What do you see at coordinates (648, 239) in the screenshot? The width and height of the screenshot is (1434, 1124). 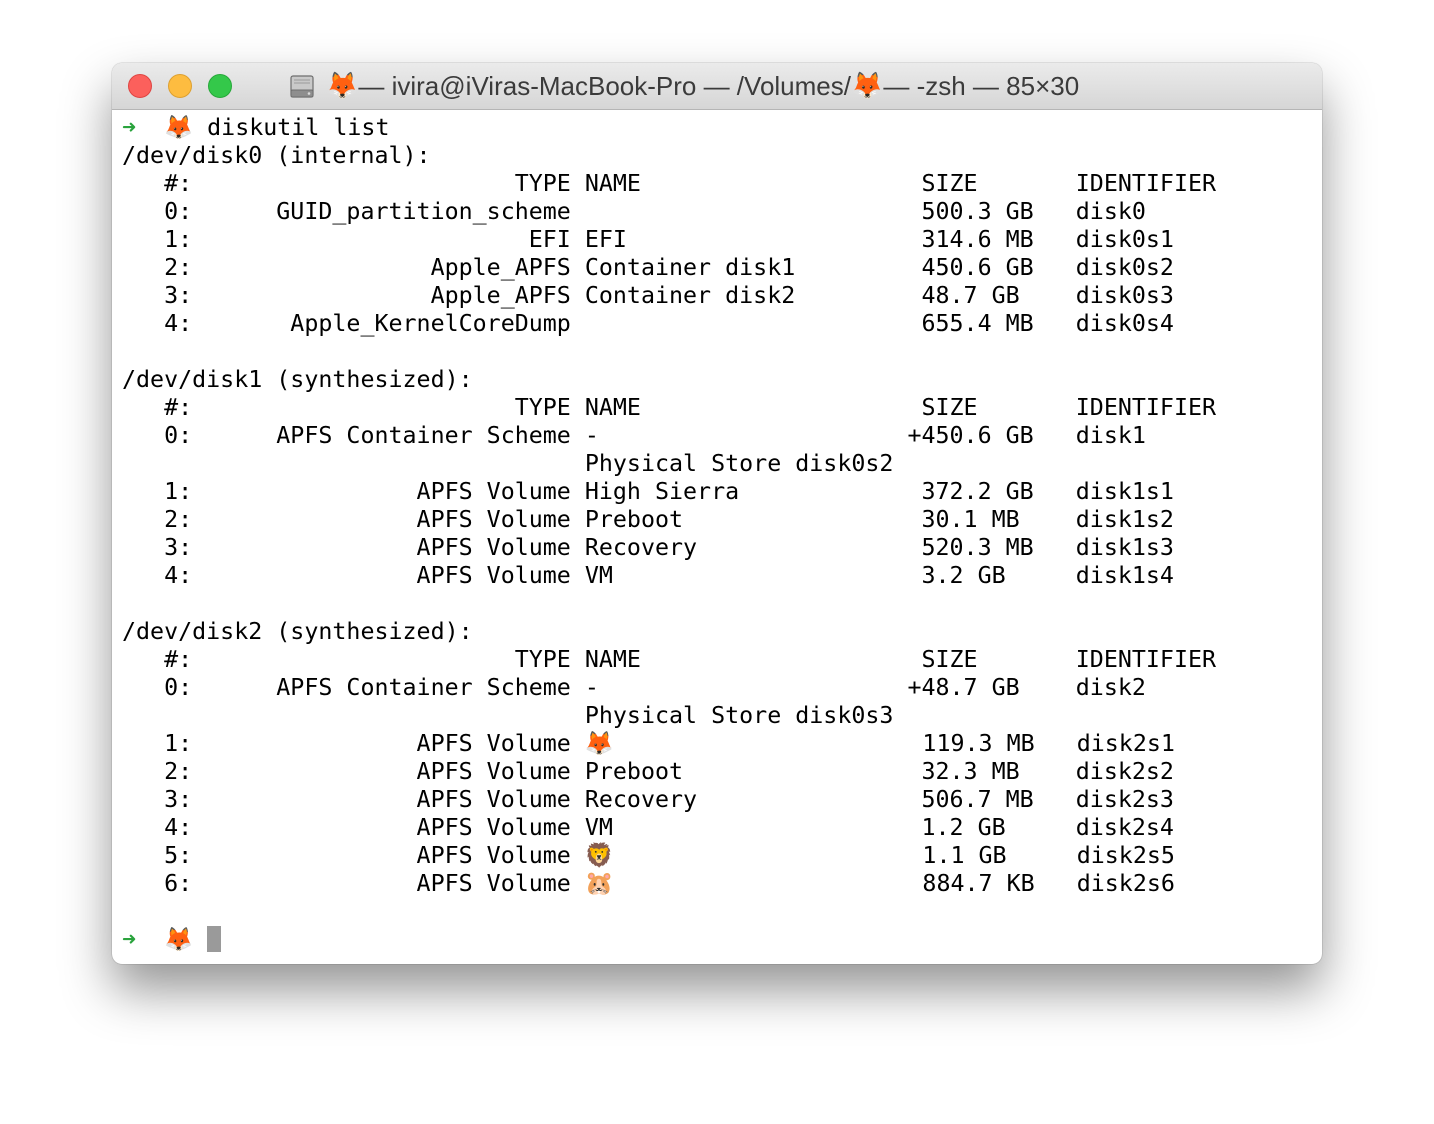 I see `output-line: 1: EFI EFI 314.6 MB disk0s1` at bounding box center [648, 239].